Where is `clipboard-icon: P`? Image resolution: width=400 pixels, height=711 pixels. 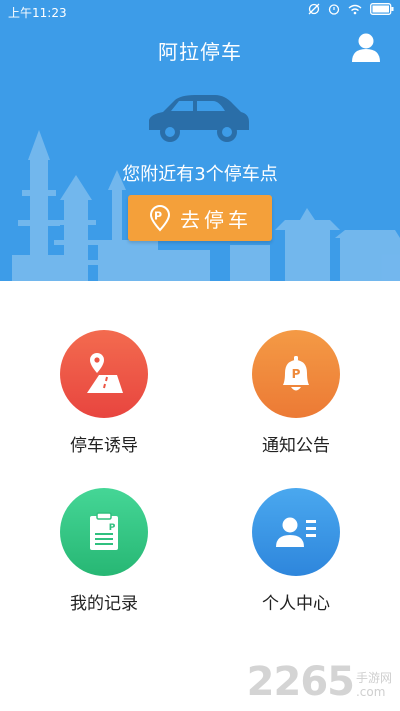
clipboard-icon: P is located at coordinates (104, 531).